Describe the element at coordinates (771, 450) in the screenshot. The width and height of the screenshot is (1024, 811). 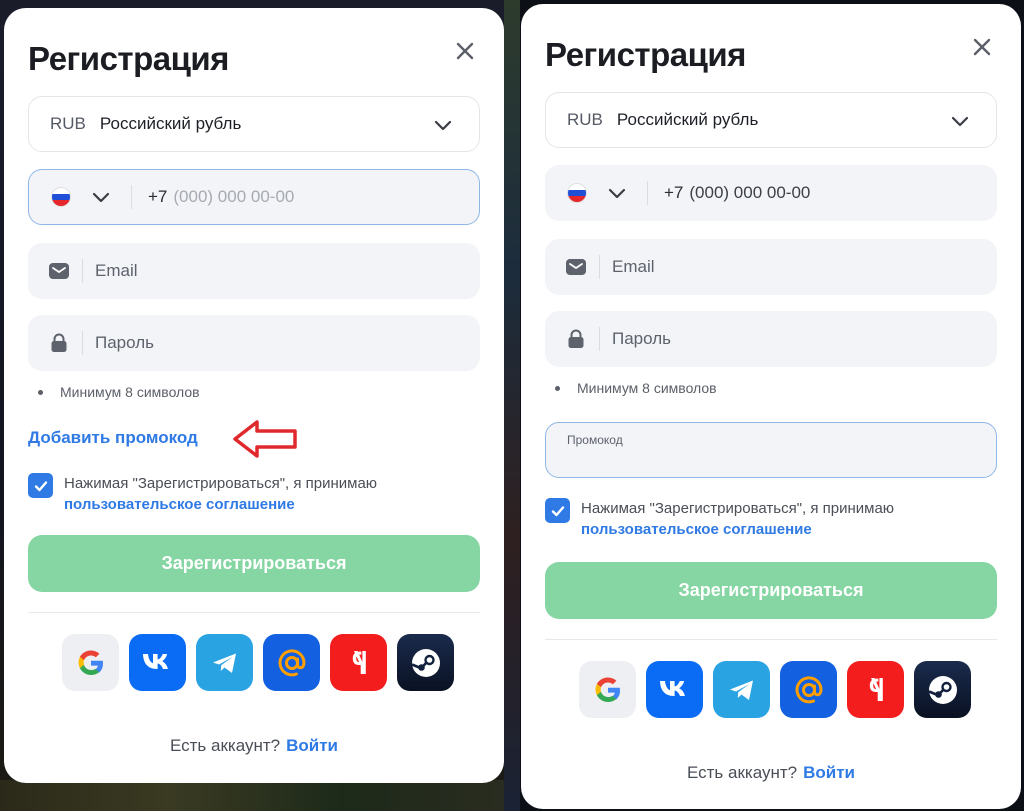
I see `promocode-input: Промокод` at that location.